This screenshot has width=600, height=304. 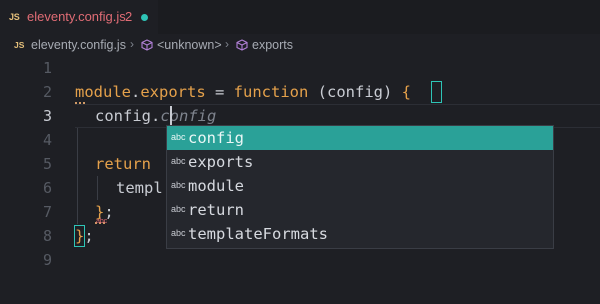 What do you see at coordinates (272, 45) in the screenshot?
I see `breadcrumb-item-exports: exports` at bounding box center [272, 45].